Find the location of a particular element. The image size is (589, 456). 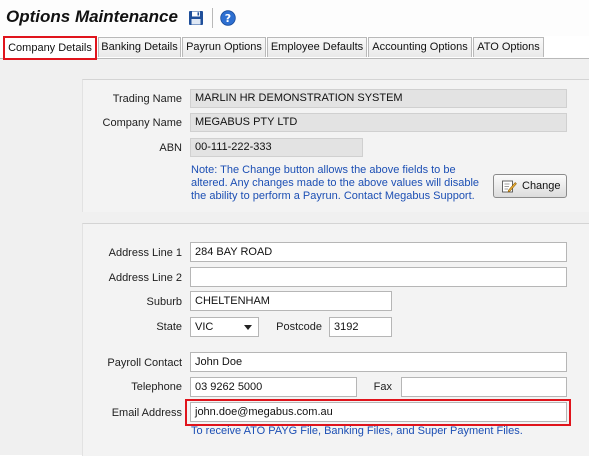

abn-label: ABN is located at coordinates (170, 148).